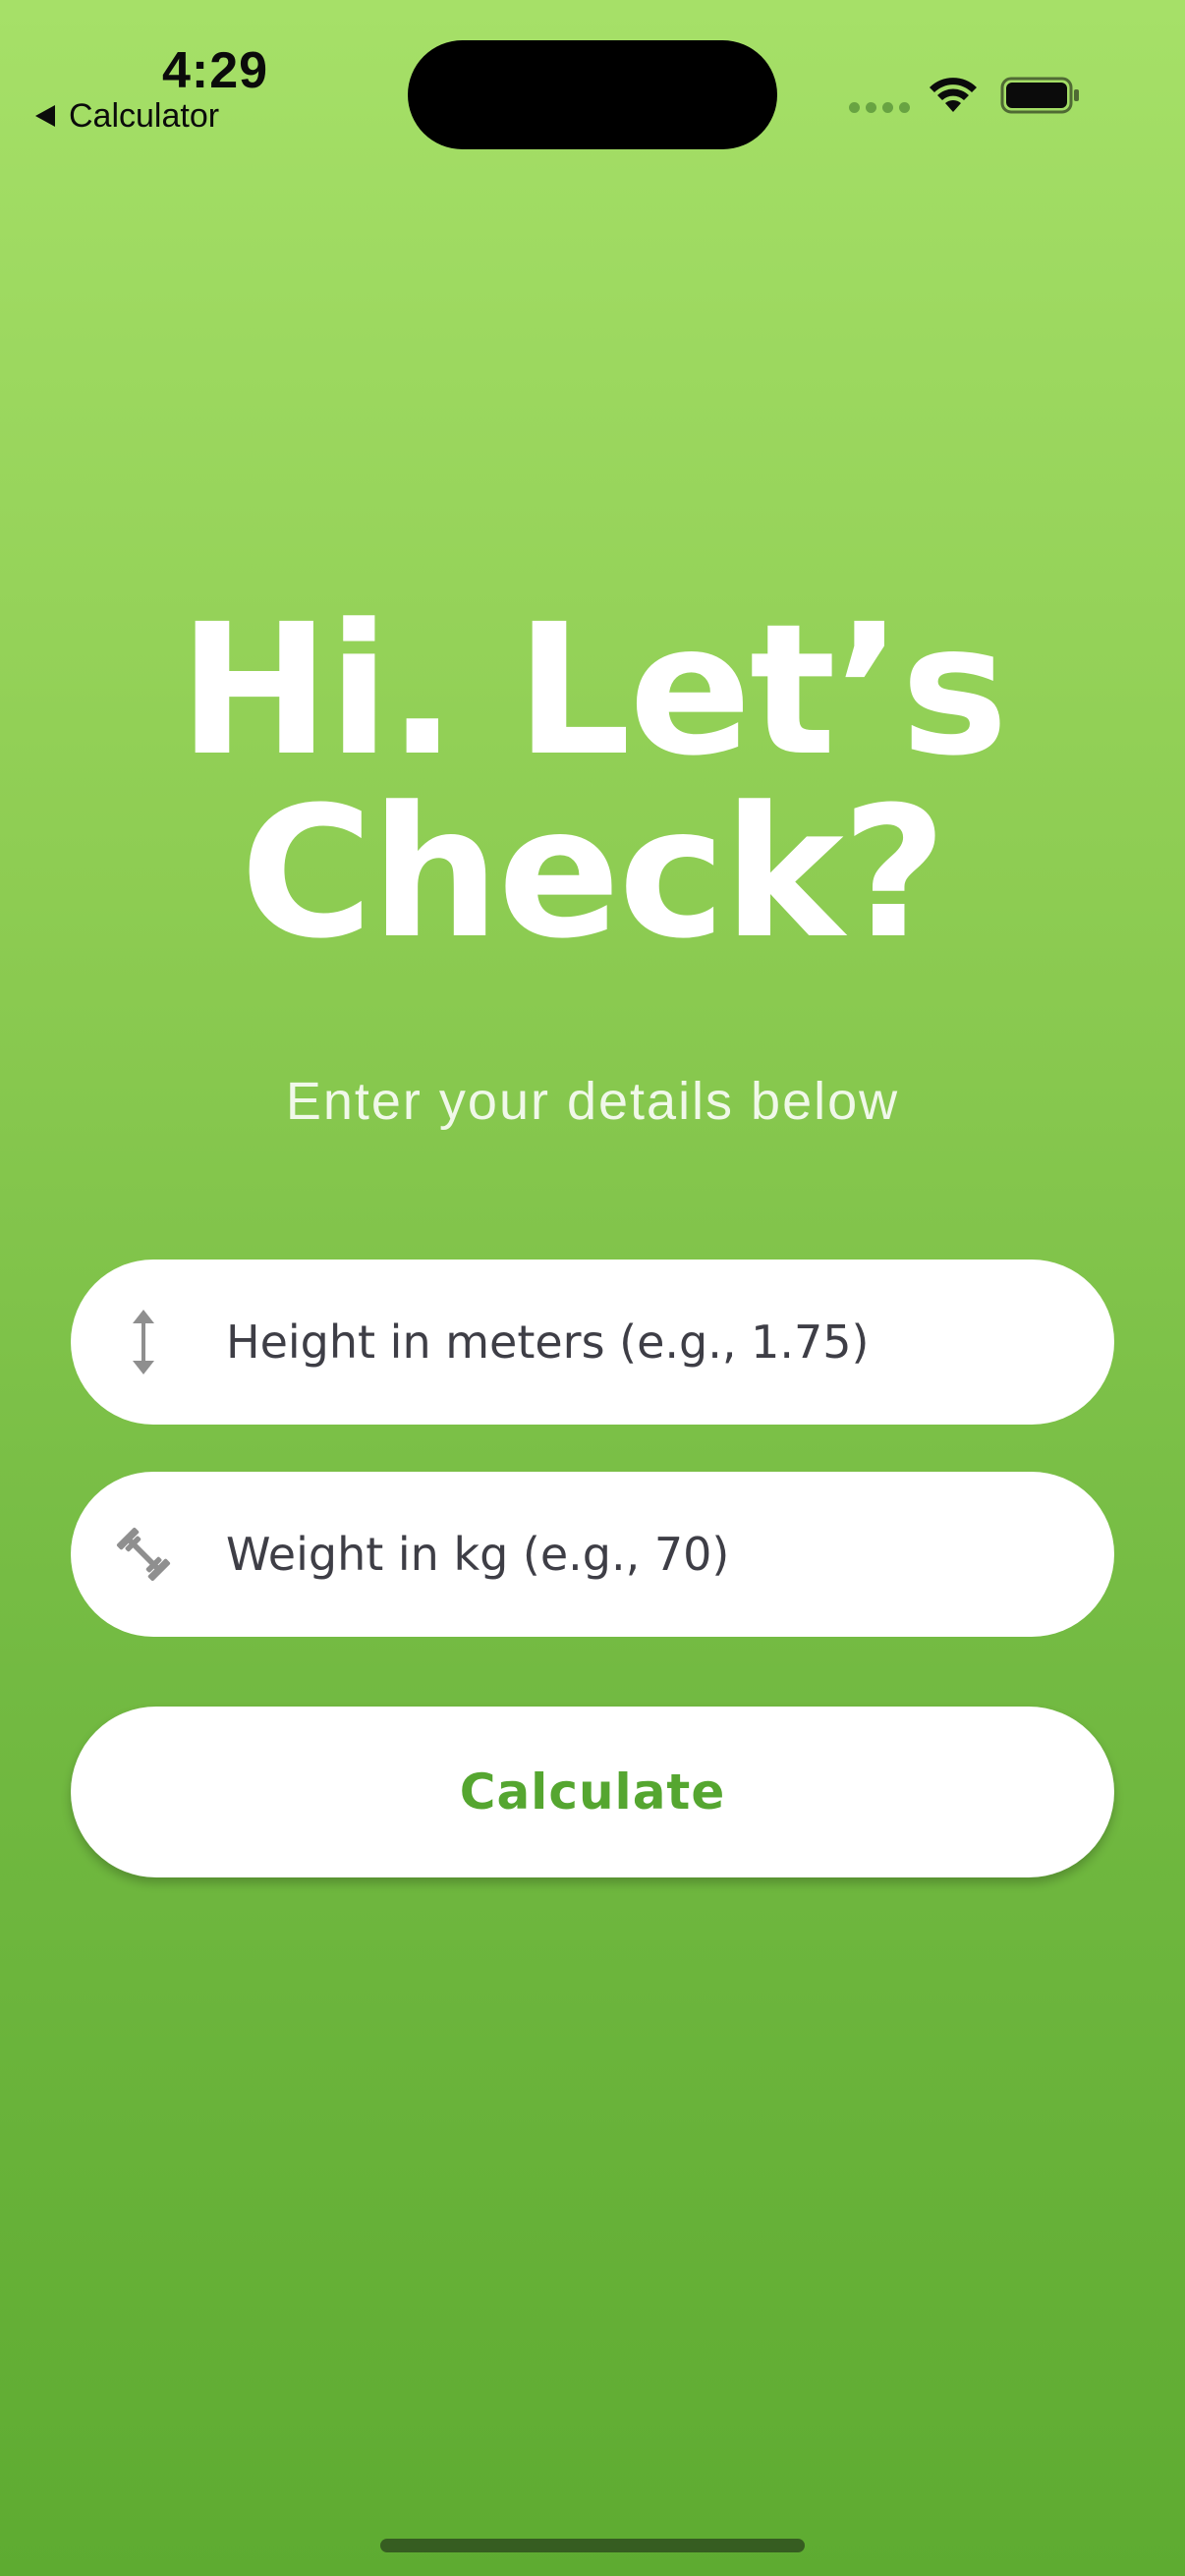  I want to click on home-indicator, so click(592, 2545).